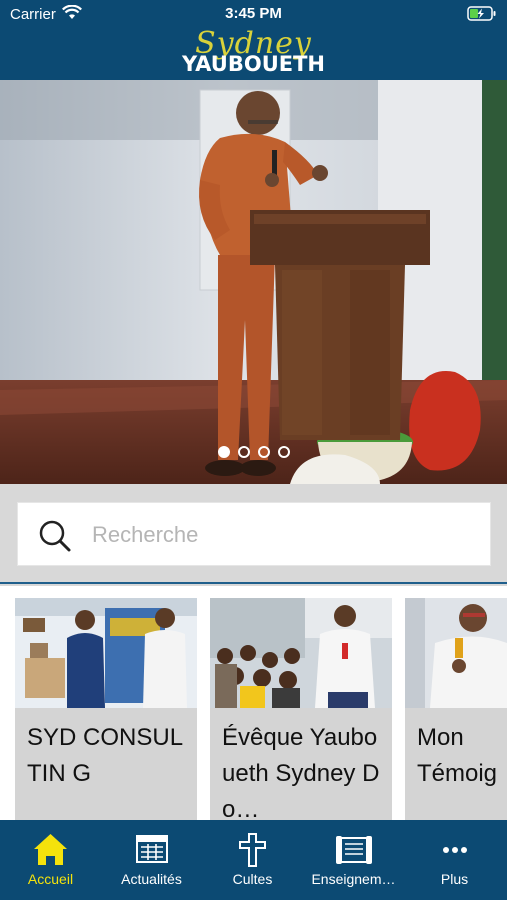 Image resolution: width=507 pixels, height=900 pixels. What do you see at coordinates (55, 538) in the screenshot?
I see `search-icon` at bounding box center [55, 538].